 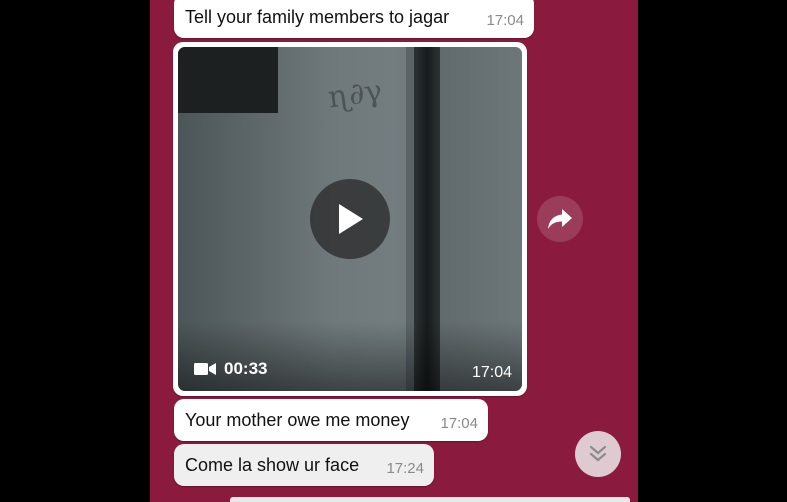 I want to click on message-bubble: Come la show ur face 17:24, so click(x=304, y=465).